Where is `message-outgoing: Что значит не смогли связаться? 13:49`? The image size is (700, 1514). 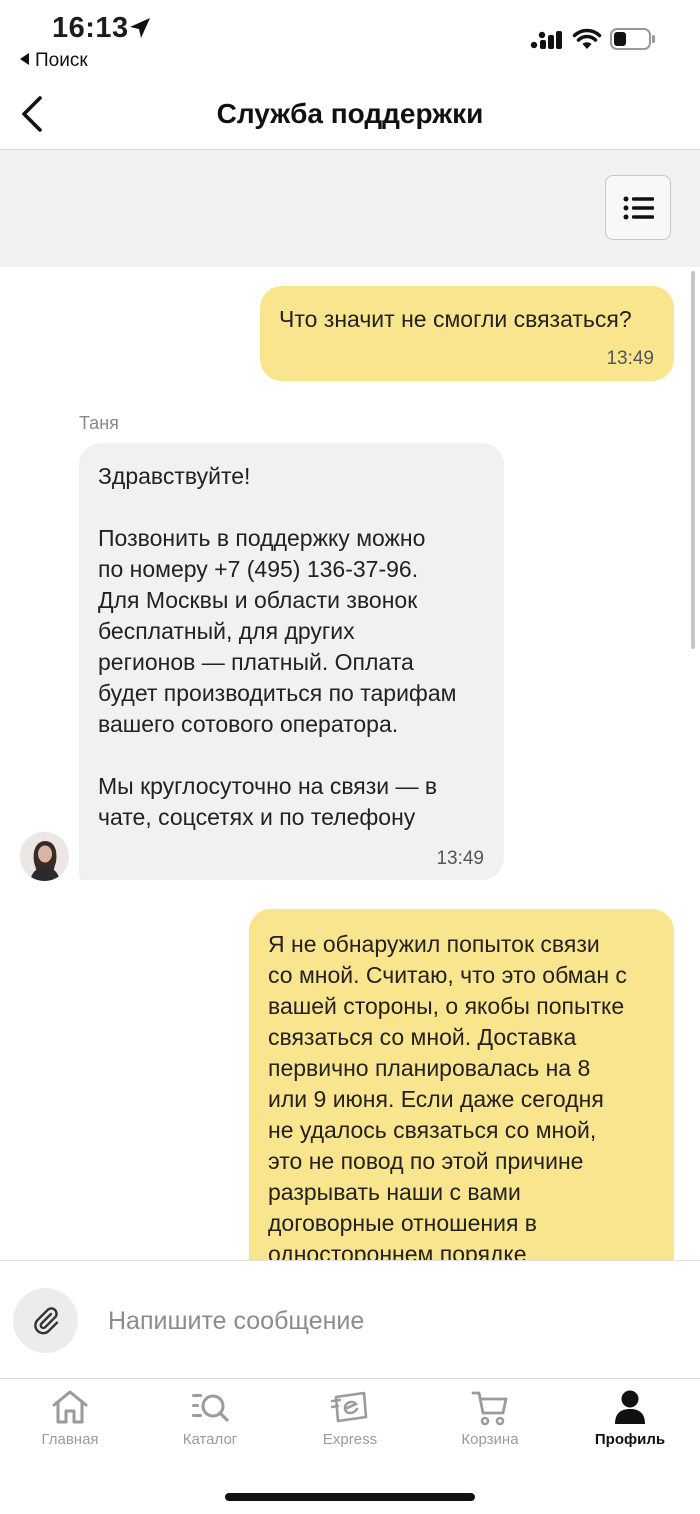 message-outgoing: Что значит не смогли связаться? 13:49 is located at coordinates (467, 333).